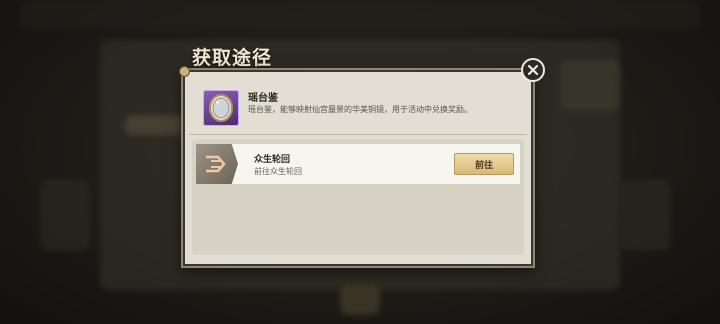 The width and height of the screenshot is (720, 324). What do you see at coordinates (232, 58) in the screenshot?
I see `dialog-title: 获取途径` at bounding box center [232, 58].